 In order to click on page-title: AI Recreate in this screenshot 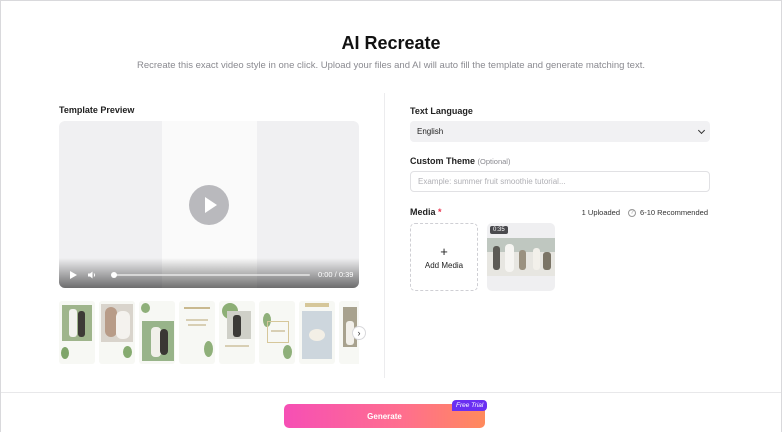, I will do `click(391, 43)`.